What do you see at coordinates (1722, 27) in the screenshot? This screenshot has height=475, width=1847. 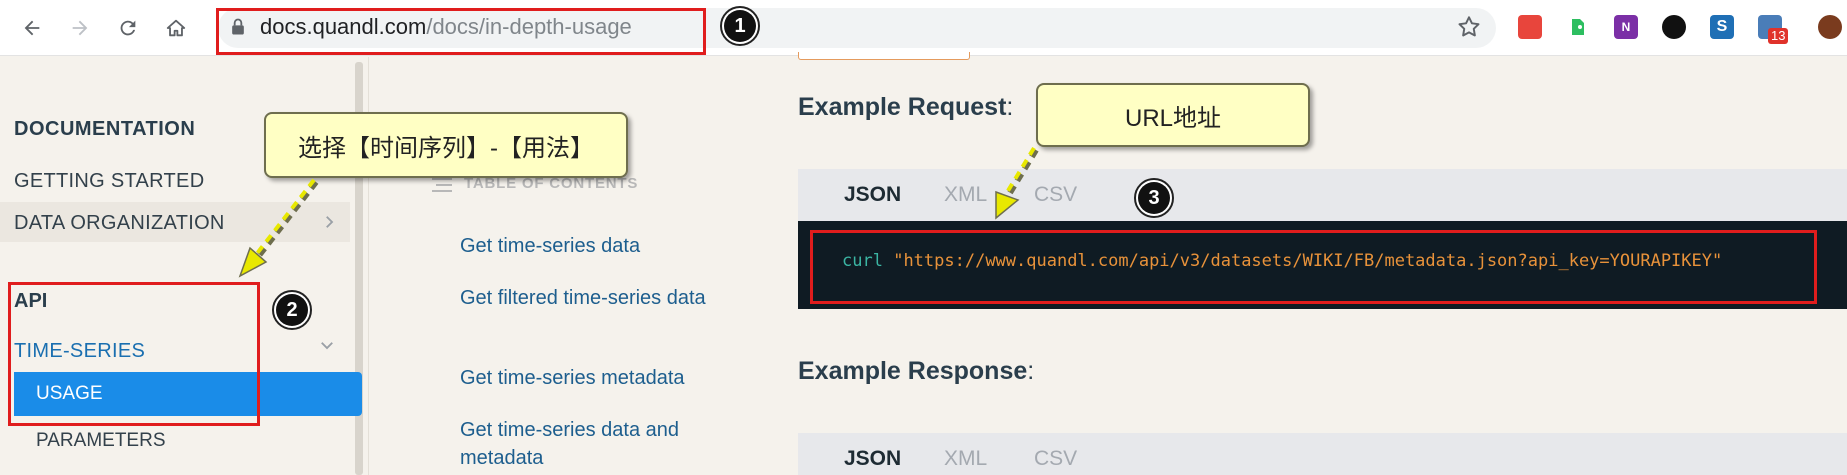 I see `extension-s-icon: S` at bounding box center [1722, 27].